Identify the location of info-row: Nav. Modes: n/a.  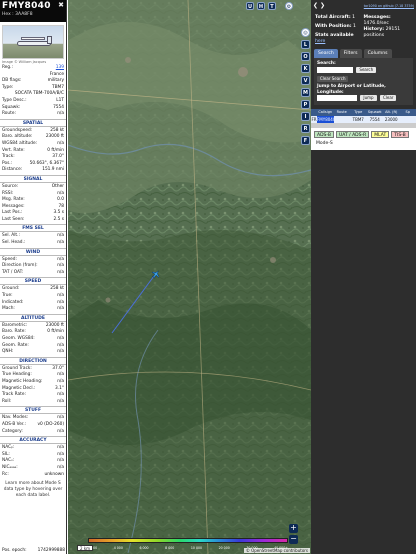
(33, 418).